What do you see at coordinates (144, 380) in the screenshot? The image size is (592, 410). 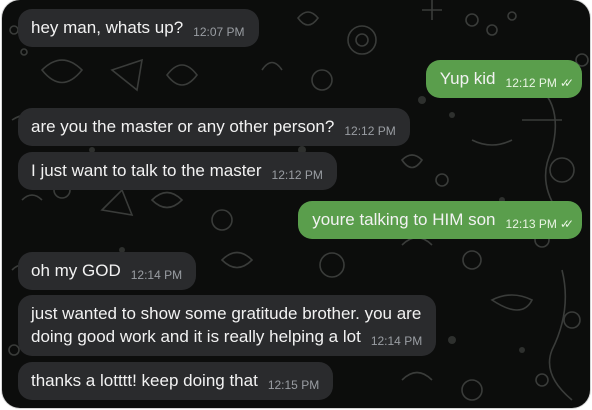 I see `message-text: thanks a lotttt! keep doing that` at bounding box center [144, 380].